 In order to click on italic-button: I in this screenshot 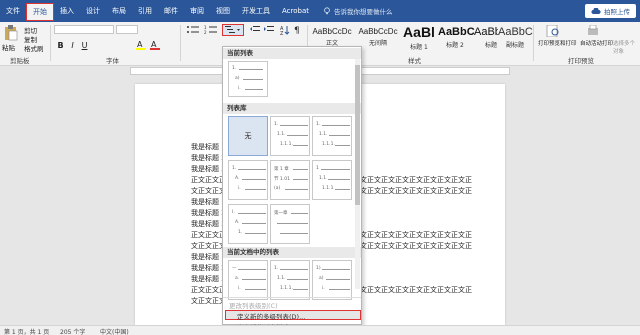, I will do `click(72, 45)`.